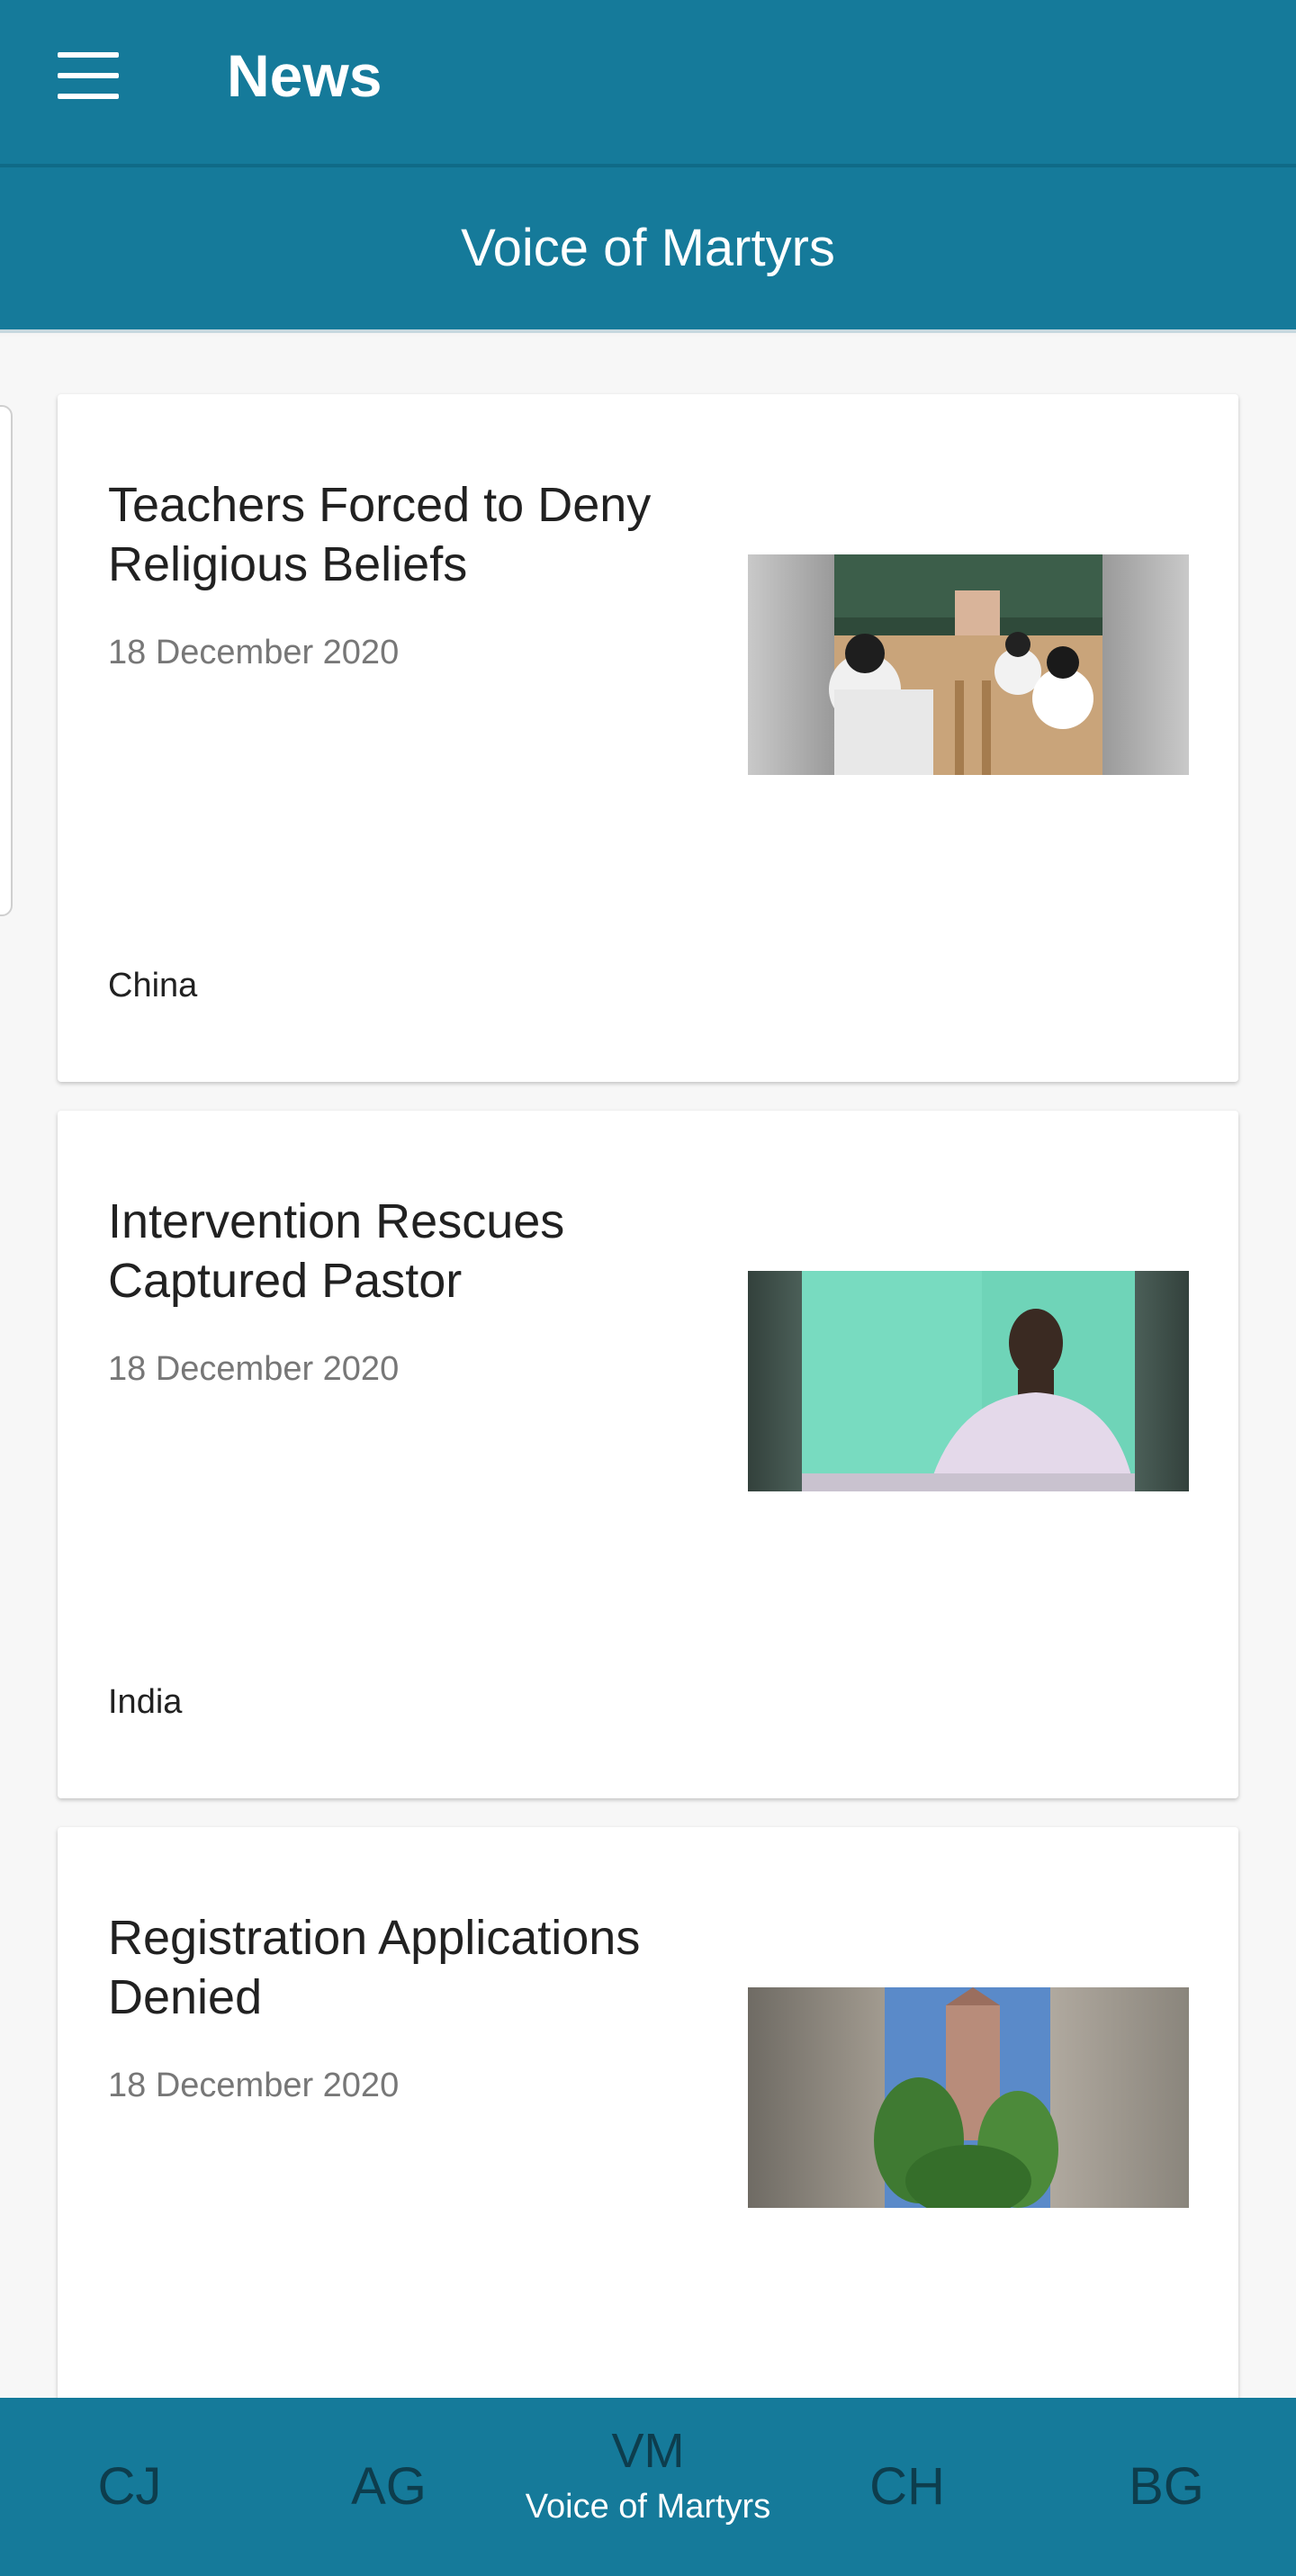 This screenshot has width=1296, height=2576. What do you see at coordinates (648, 2451) in the screenshot?
I see `nav-code: VM` at bounding box center [648, 2451].